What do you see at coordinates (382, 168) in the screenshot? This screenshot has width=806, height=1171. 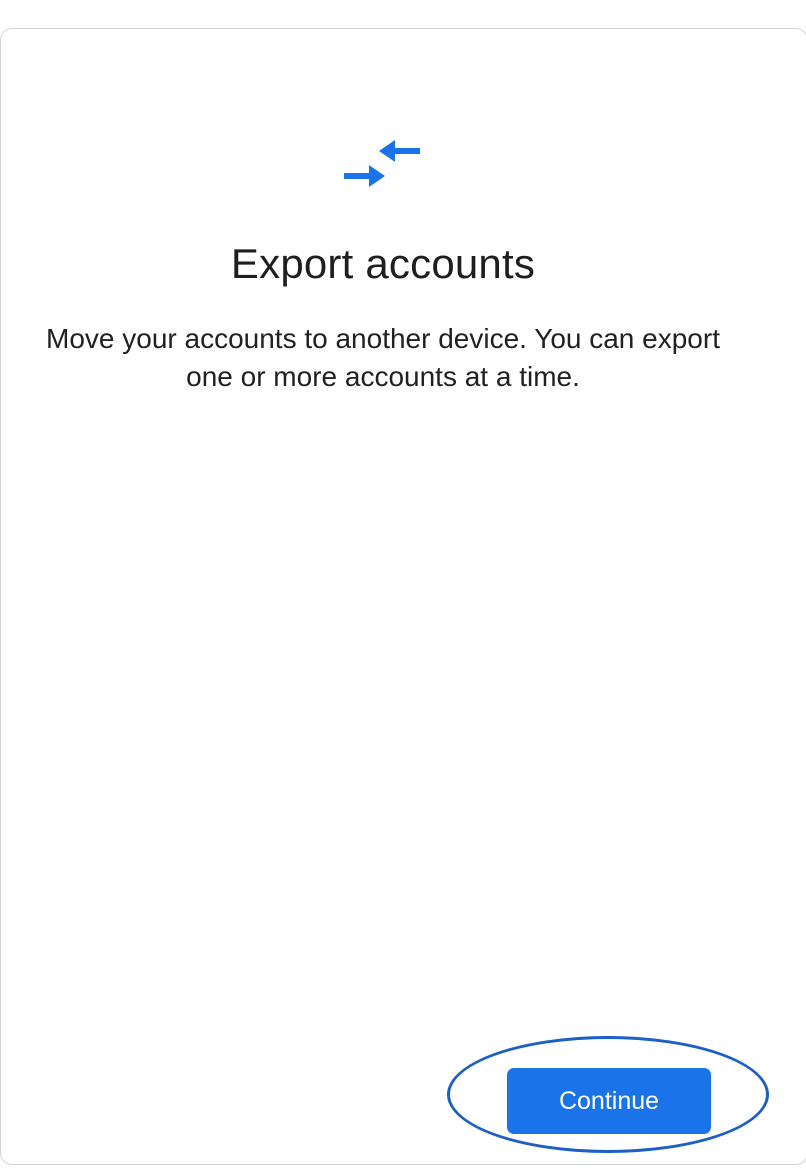 I see `swap-arrows-icon` at bounding box center [382, 168].